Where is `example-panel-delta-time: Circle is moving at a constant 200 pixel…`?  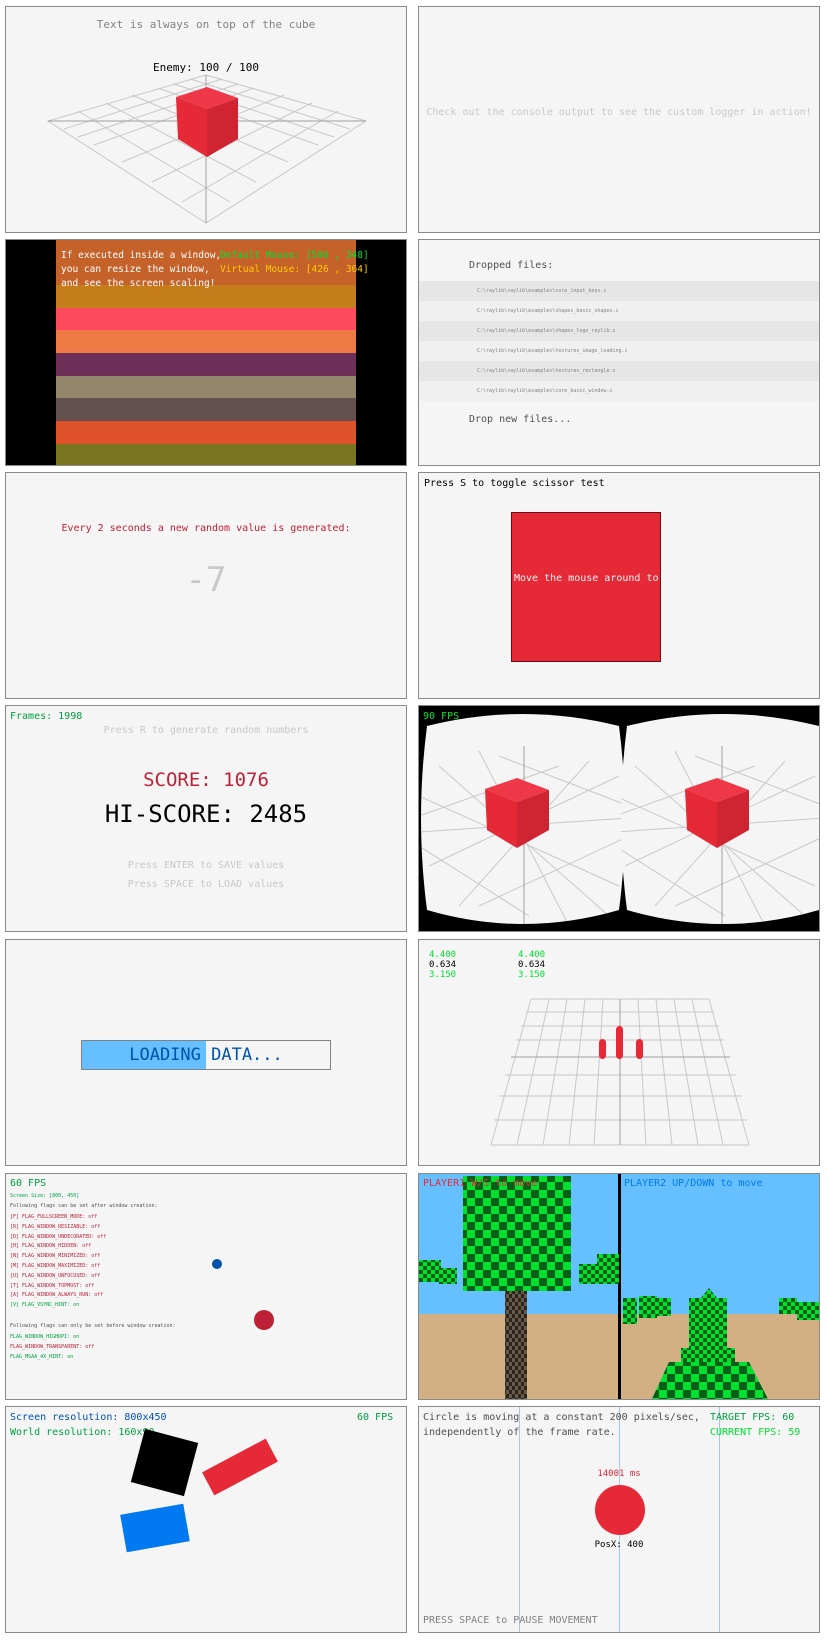 example-panel-delta-time: Circle is moving at a constant 200 pixel… is located at coordinates (619, 1519).